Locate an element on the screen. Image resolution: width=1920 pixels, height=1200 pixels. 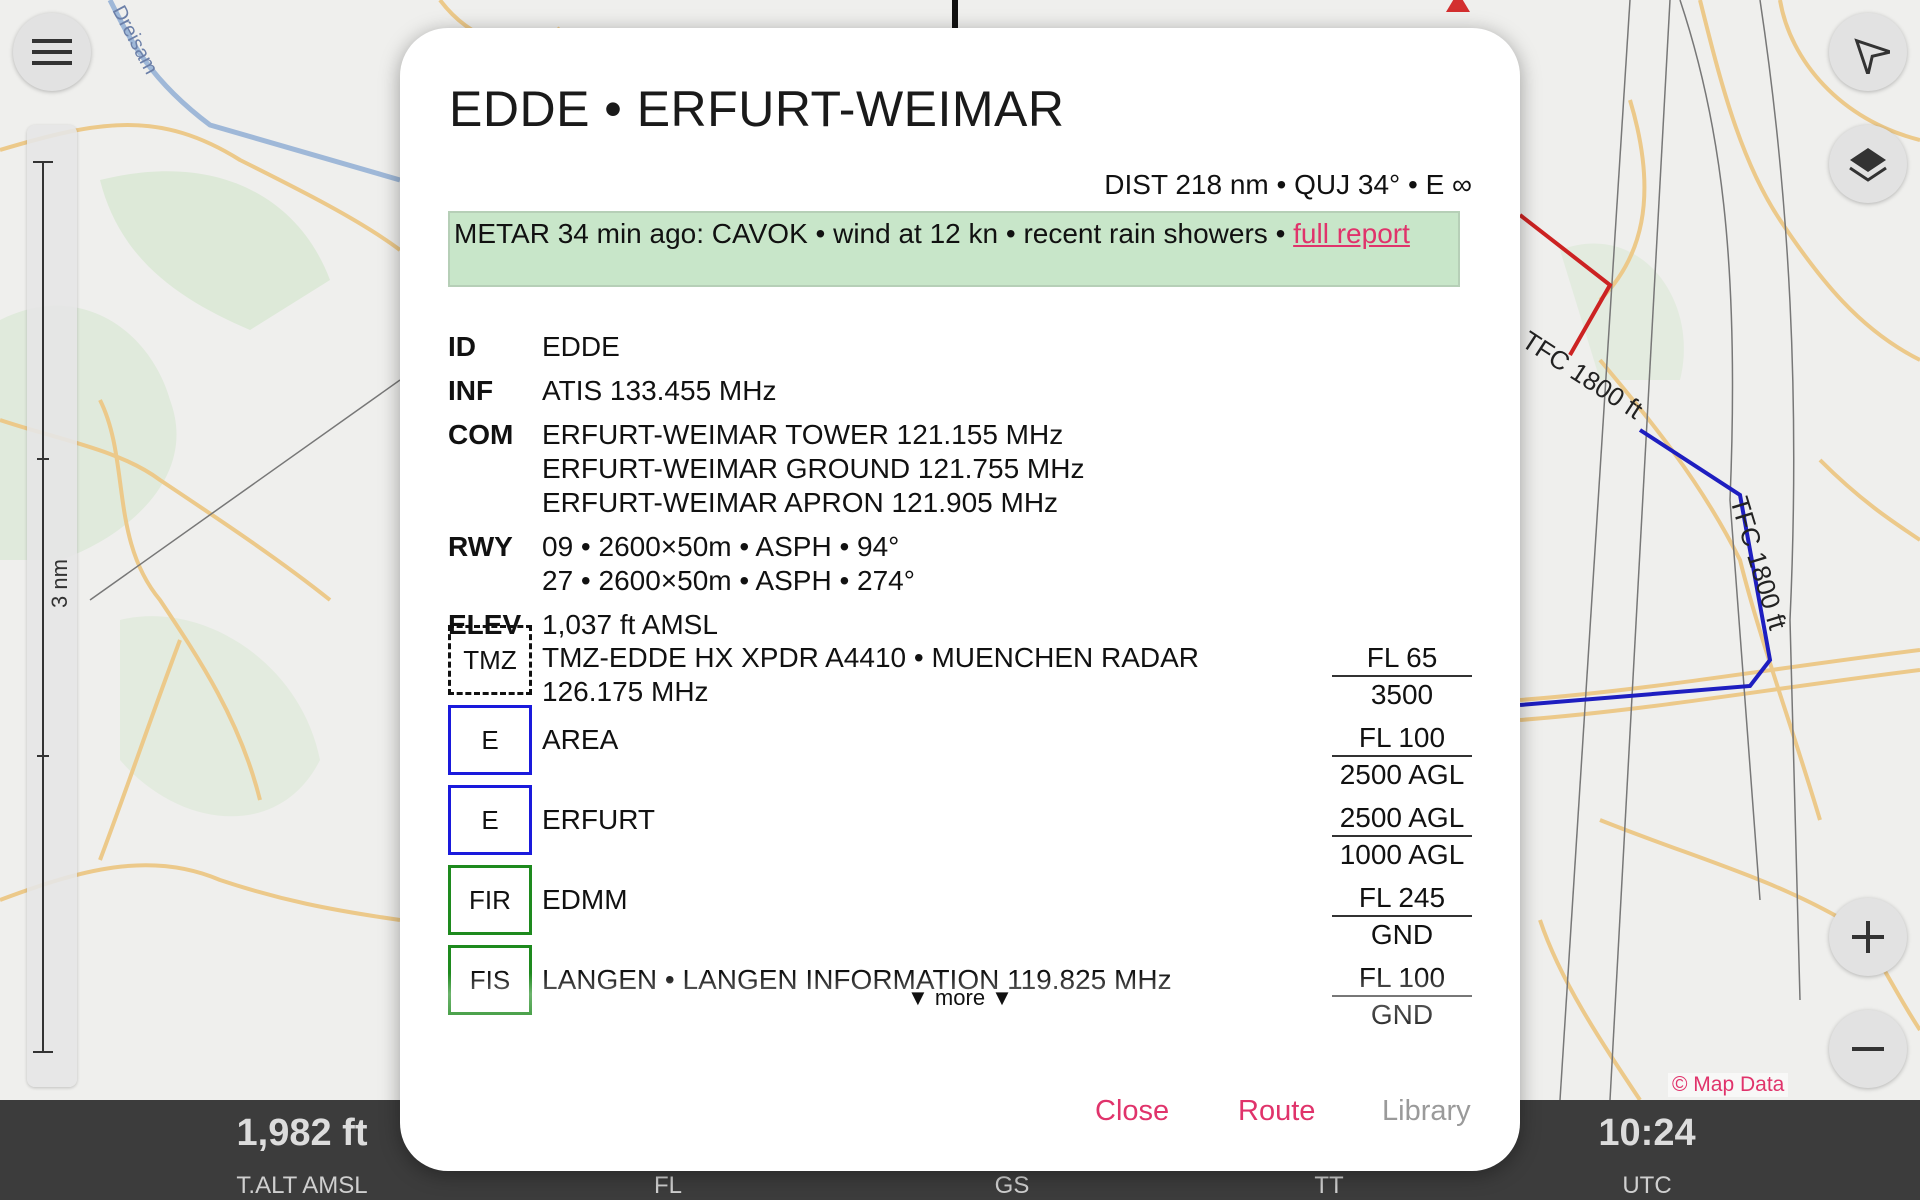
airspace-name: EDMM is located at coordinates (585, 900).